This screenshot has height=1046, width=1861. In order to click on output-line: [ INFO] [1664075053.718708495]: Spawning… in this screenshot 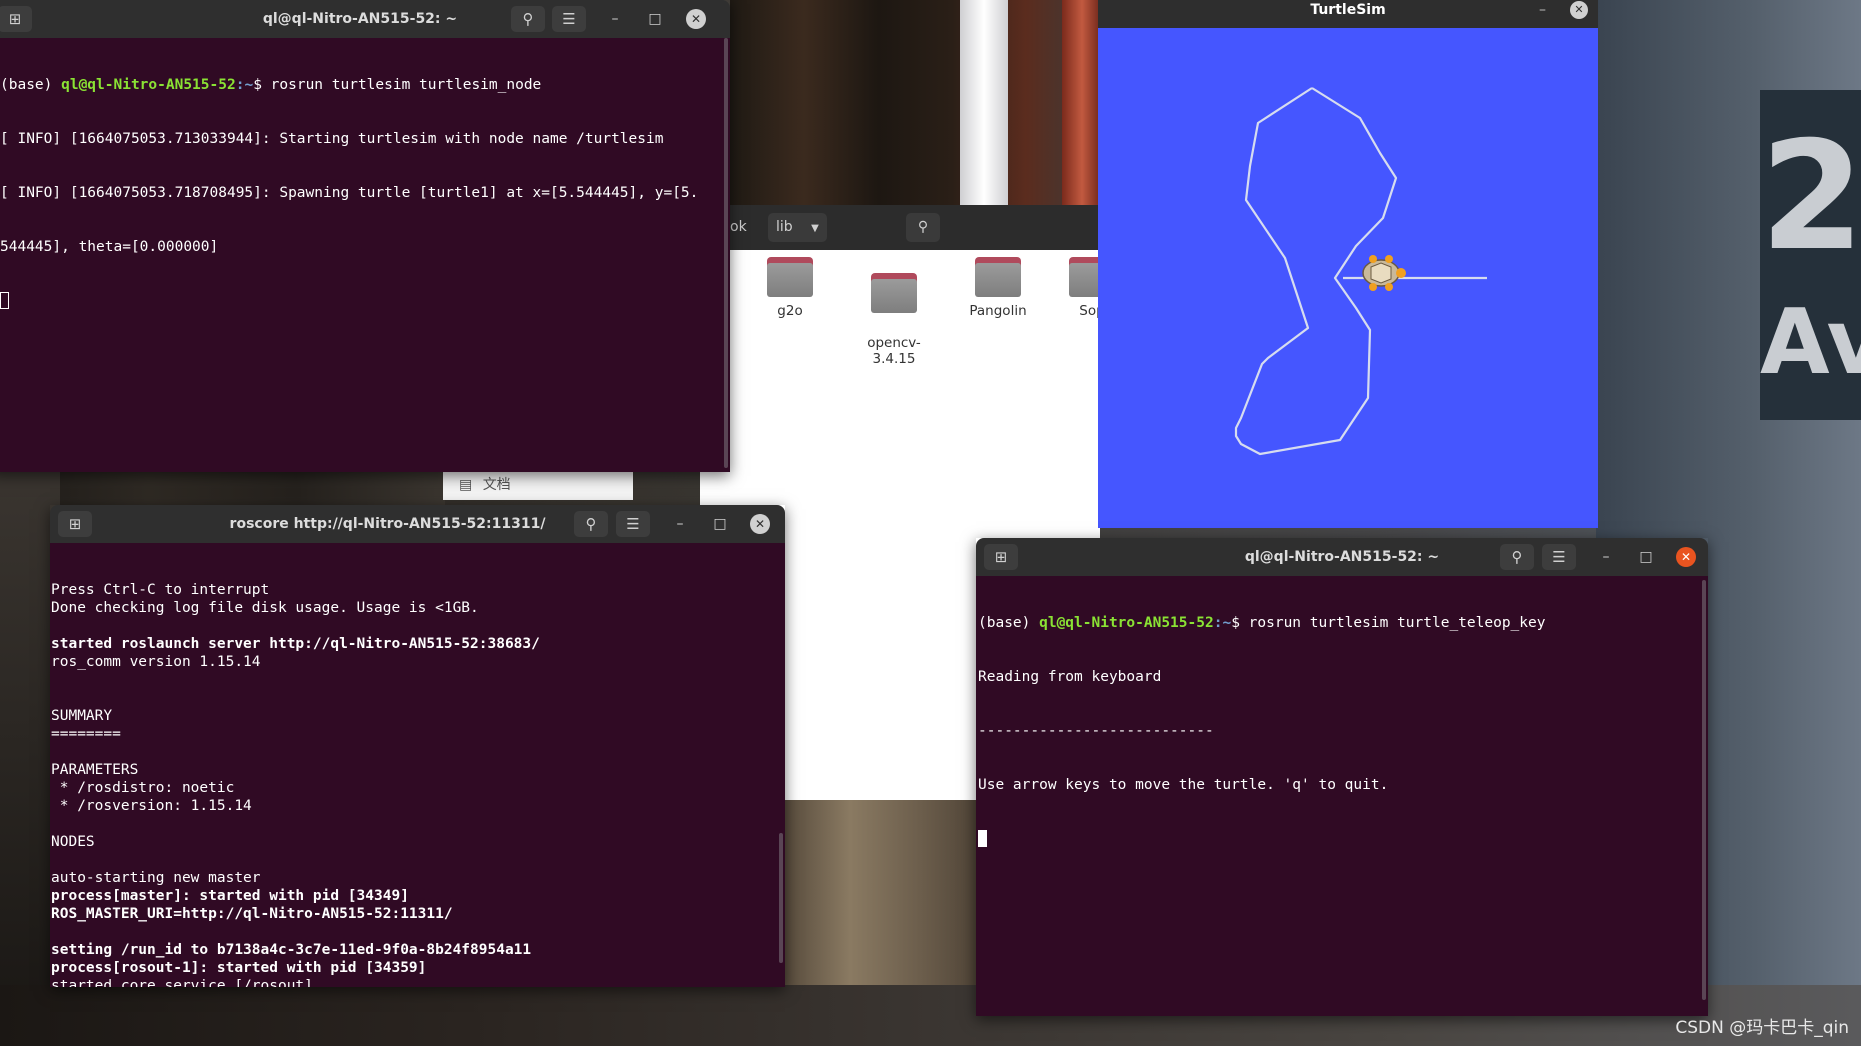, I will do `click(349, 193)`.